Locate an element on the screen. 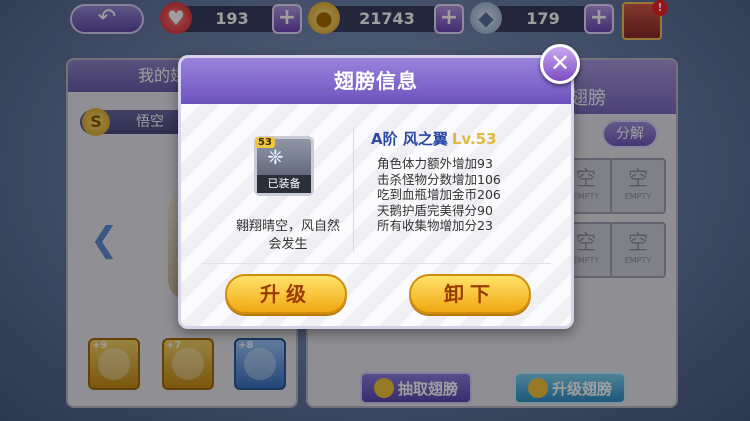 Image resolution: width=750 pixels, height=421 pixels. close-icon: ✕ is located at coordinates (560, 64).